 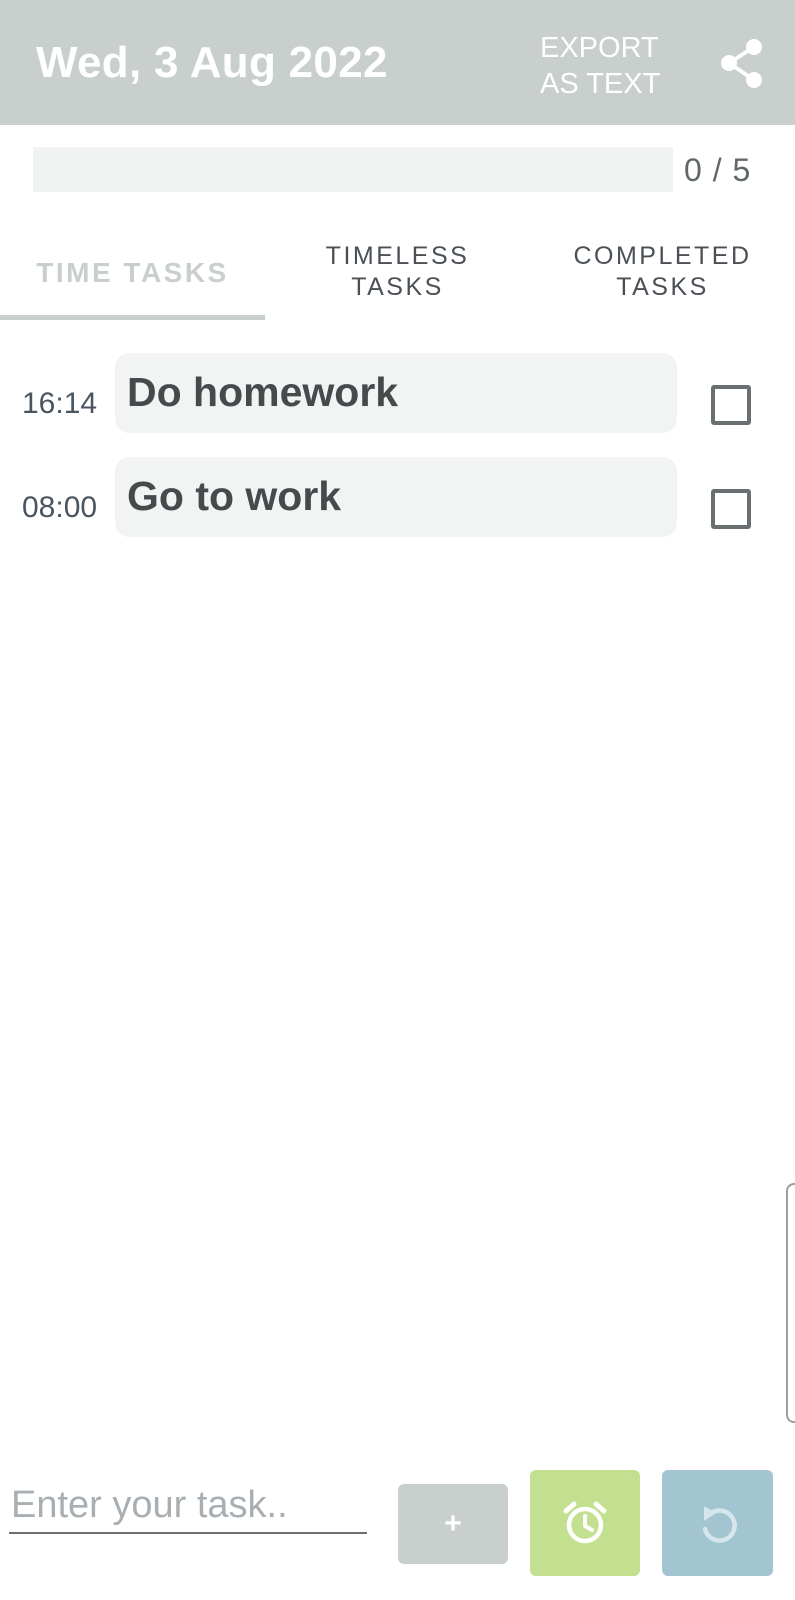 What do you see at coordinates (662, 256) in the screenshot?
I see `tab-completed-tasks-label-1: COMPLETED` at bounding box center [662, 256].